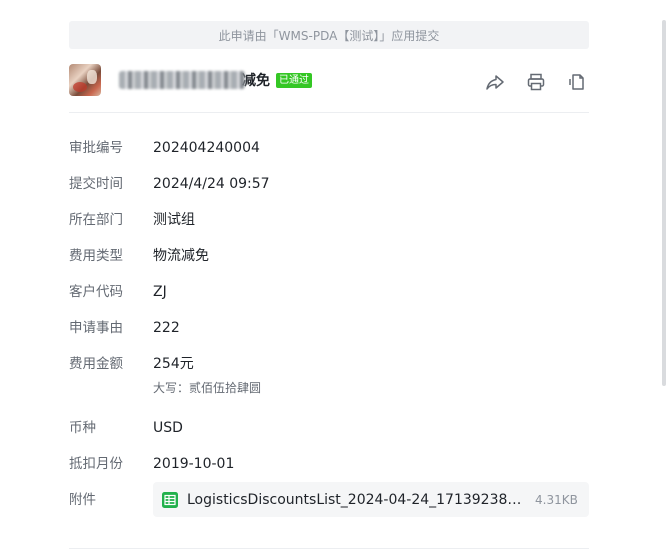 This screenshot has width=666, height=550. Describe the element at coordinates (194, 464) in the screenshot. I see `field-value: 2019-10-01` at that location.